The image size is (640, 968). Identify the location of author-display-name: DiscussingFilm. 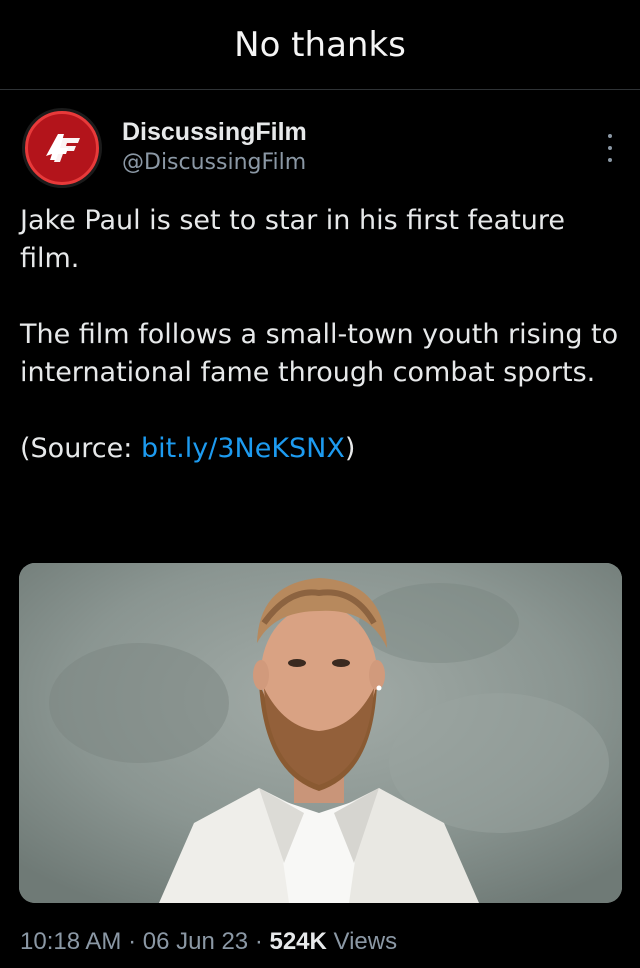
(214, 132).